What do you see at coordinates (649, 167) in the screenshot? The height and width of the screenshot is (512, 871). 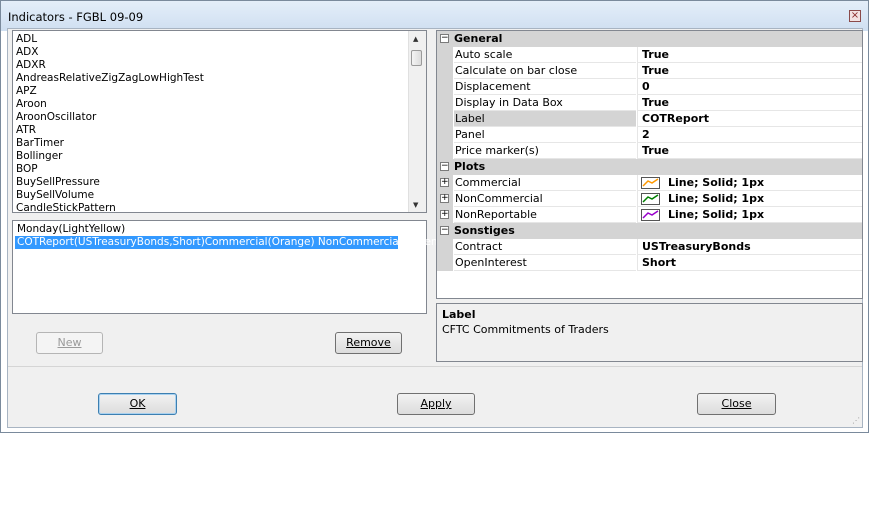 I see `category-plots: − Plots` at bounding box center [649, 167].